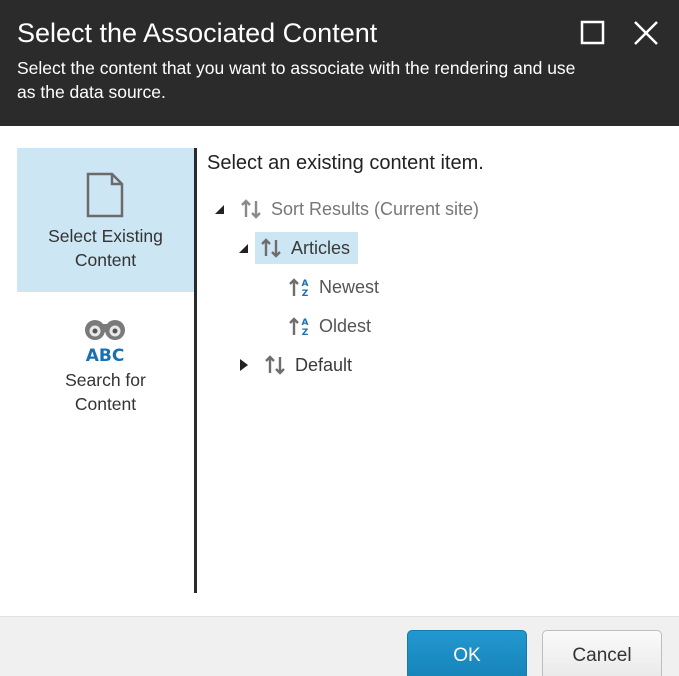 The image size is (679, 676). Describe the element at coordinates (349, 286) in the screenshot. I see `tree-node-label: Newest` at that location.